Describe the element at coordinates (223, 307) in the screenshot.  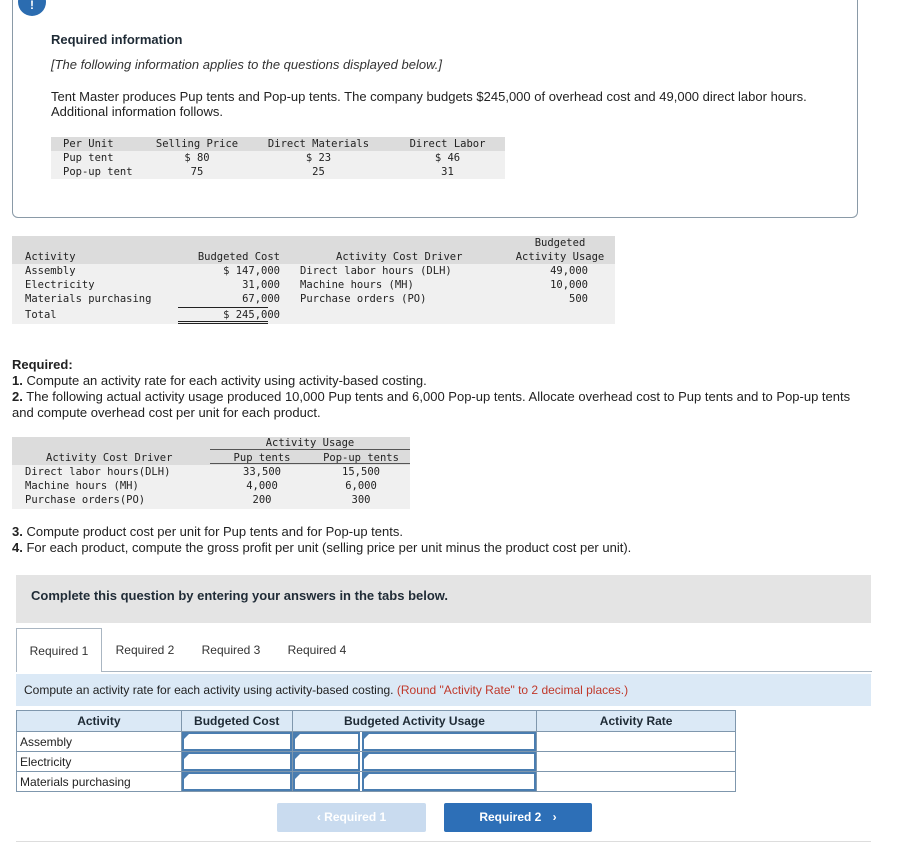
I see `total-rule` at that location.